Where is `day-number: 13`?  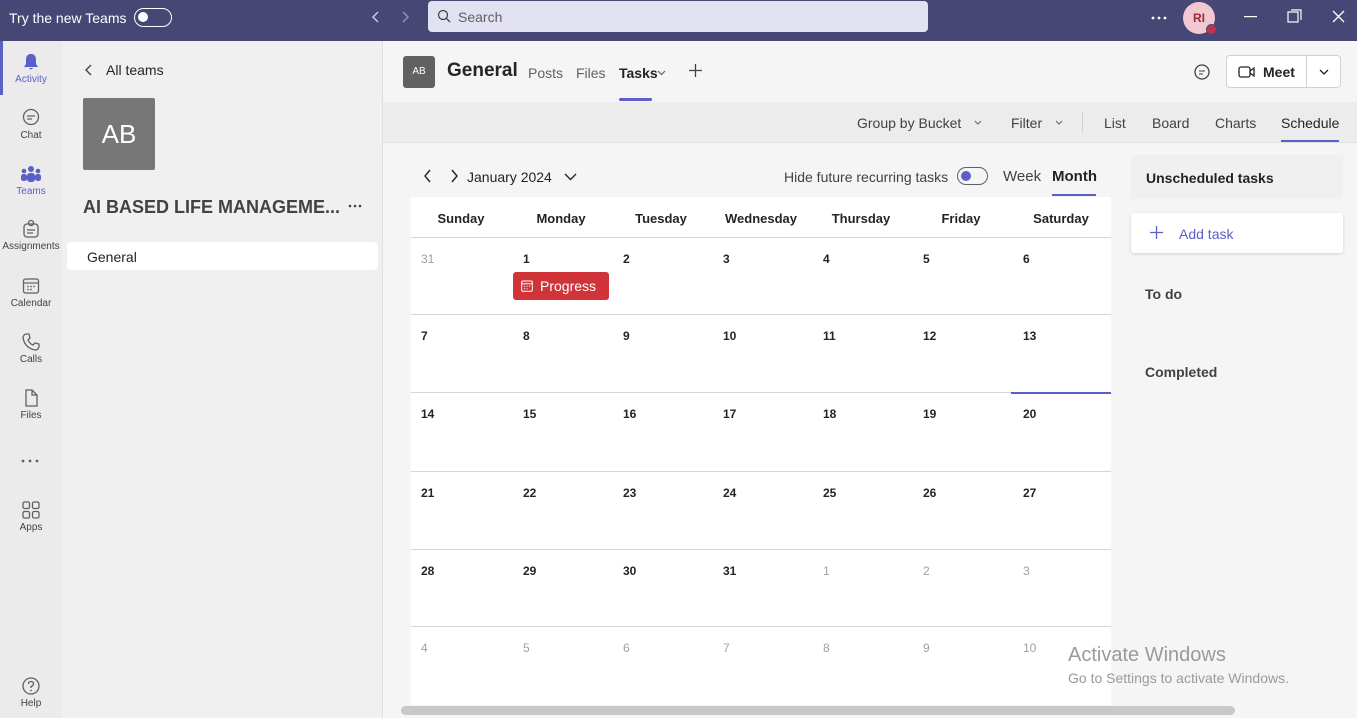
day-number: 13 is located at coordinates (1029, 336).